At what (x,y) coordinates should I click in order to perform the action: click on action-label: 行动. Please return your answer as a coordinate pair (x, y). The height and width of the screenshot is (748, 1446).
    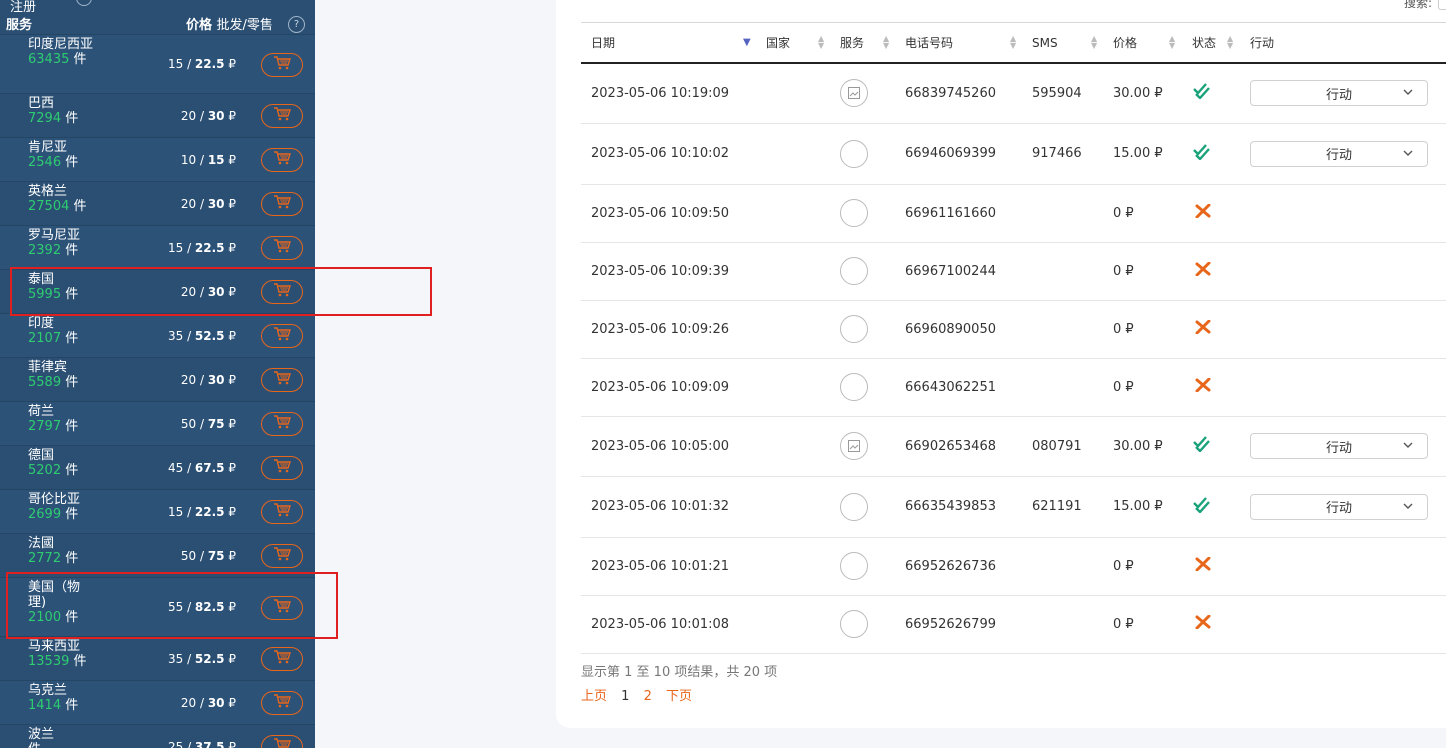
    Looking at the image, I should click on (1338, 508).